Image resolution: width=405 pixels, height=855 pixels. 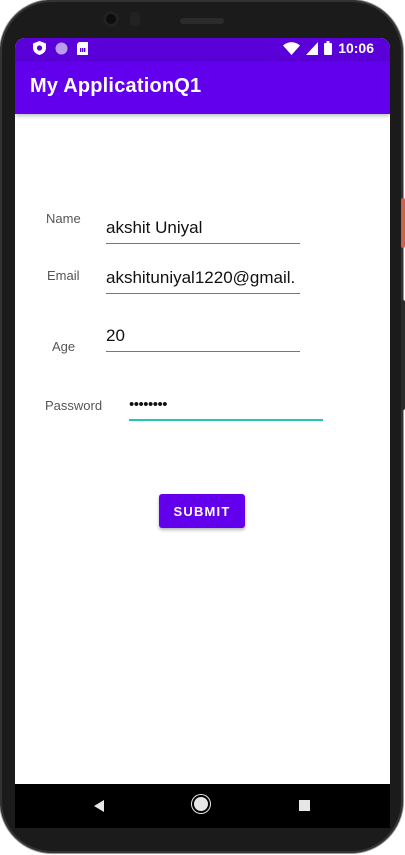 What do you see at coordinates (115, 335) in the screenshot?
I see `age-value: 20` at bounding box center [115, 335].